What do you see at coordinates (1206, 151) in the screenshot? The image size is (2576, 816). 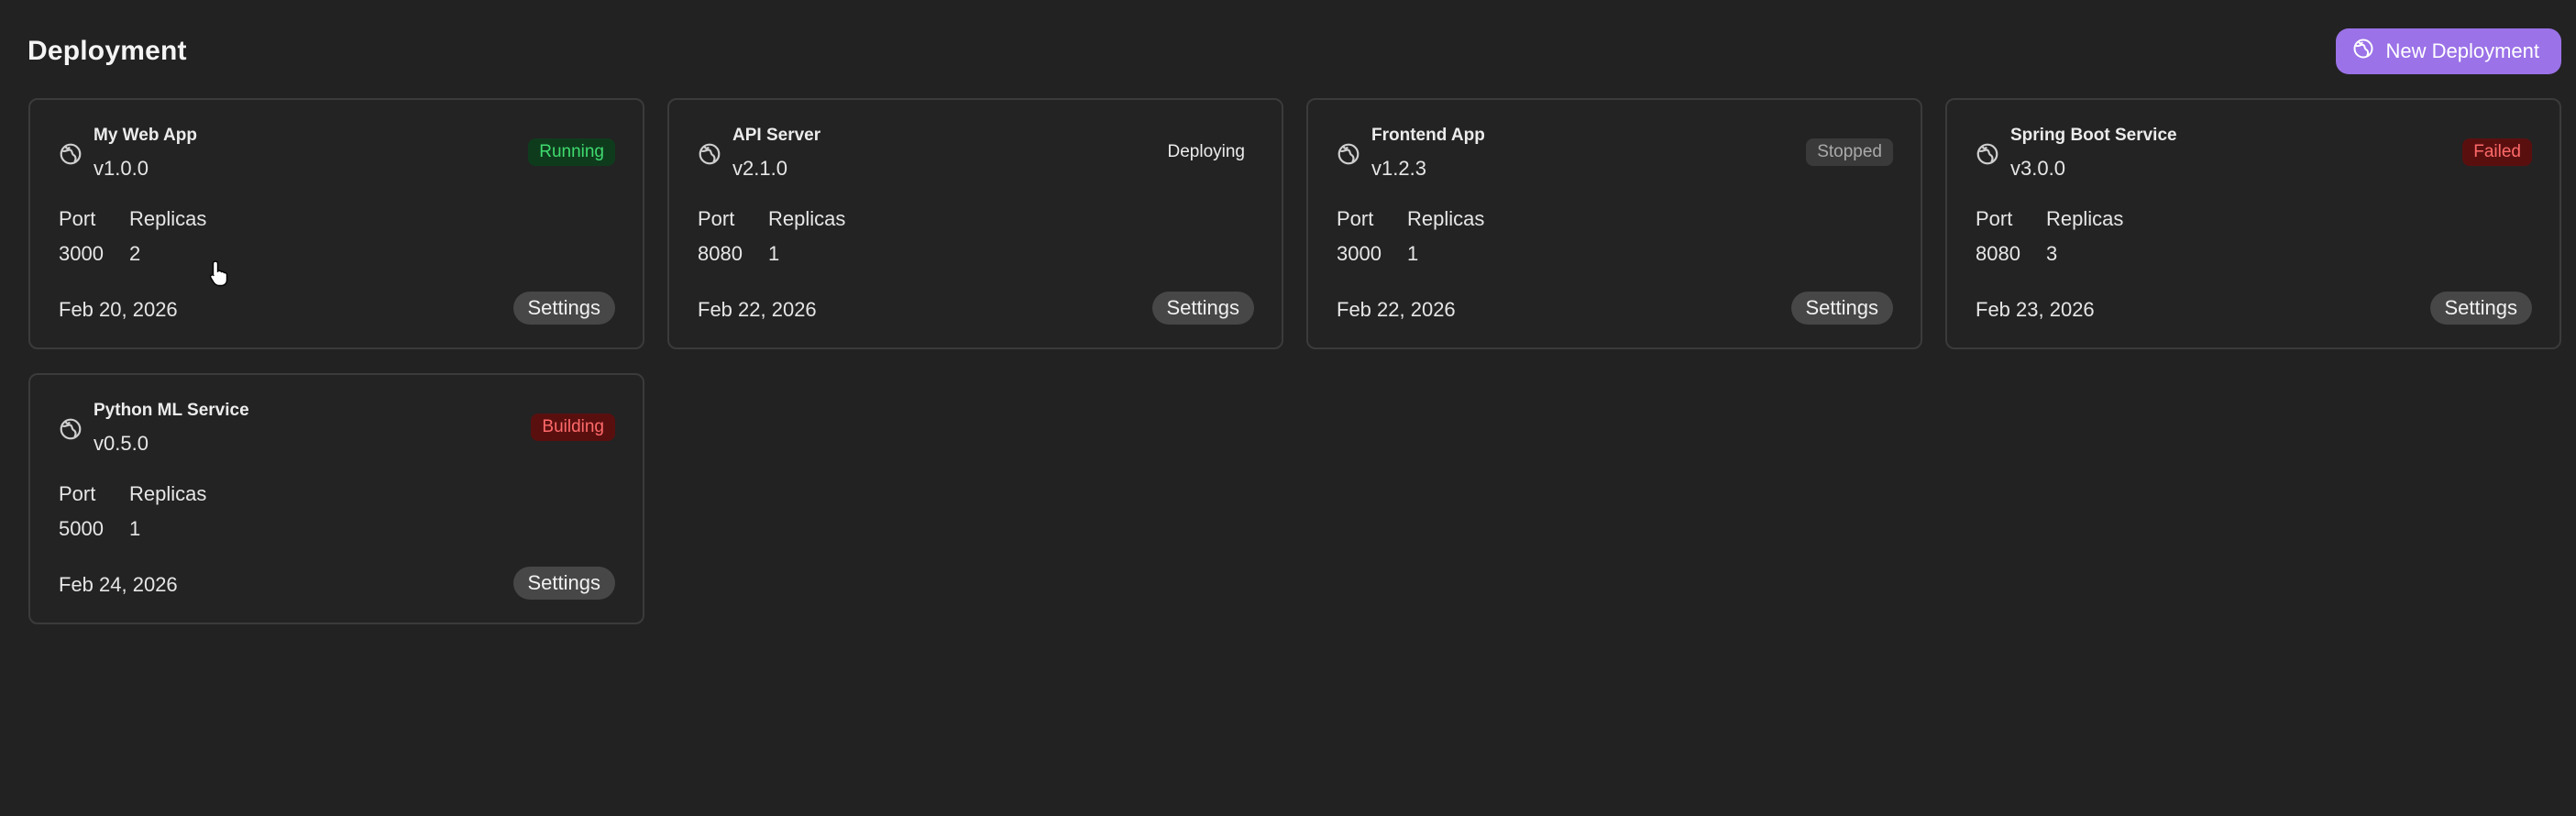 I see `status-badge: Deploying` at bounding box center [1206, 151].